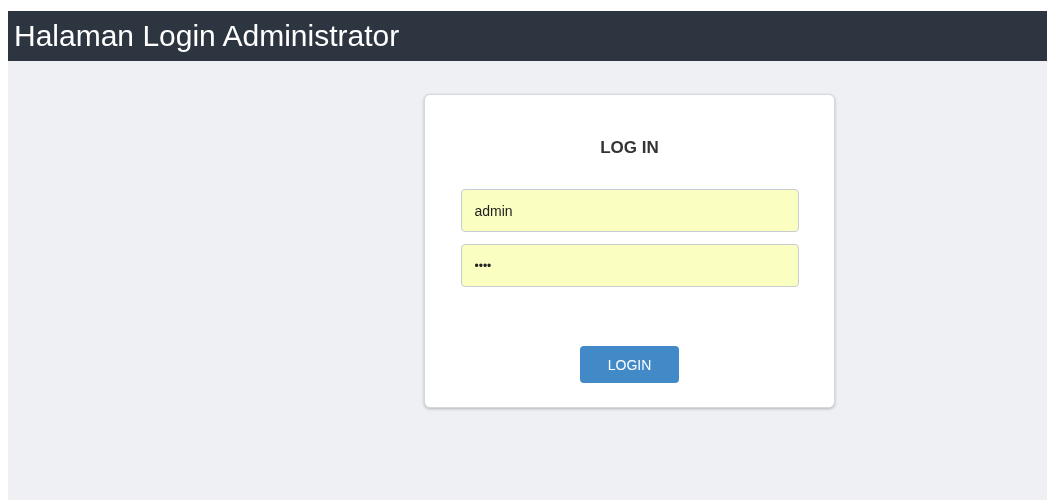  What do you see at coordinates (629, 364) in the screenshot?
I see `login-button: LOGIN` at bounding box center [629, 364].